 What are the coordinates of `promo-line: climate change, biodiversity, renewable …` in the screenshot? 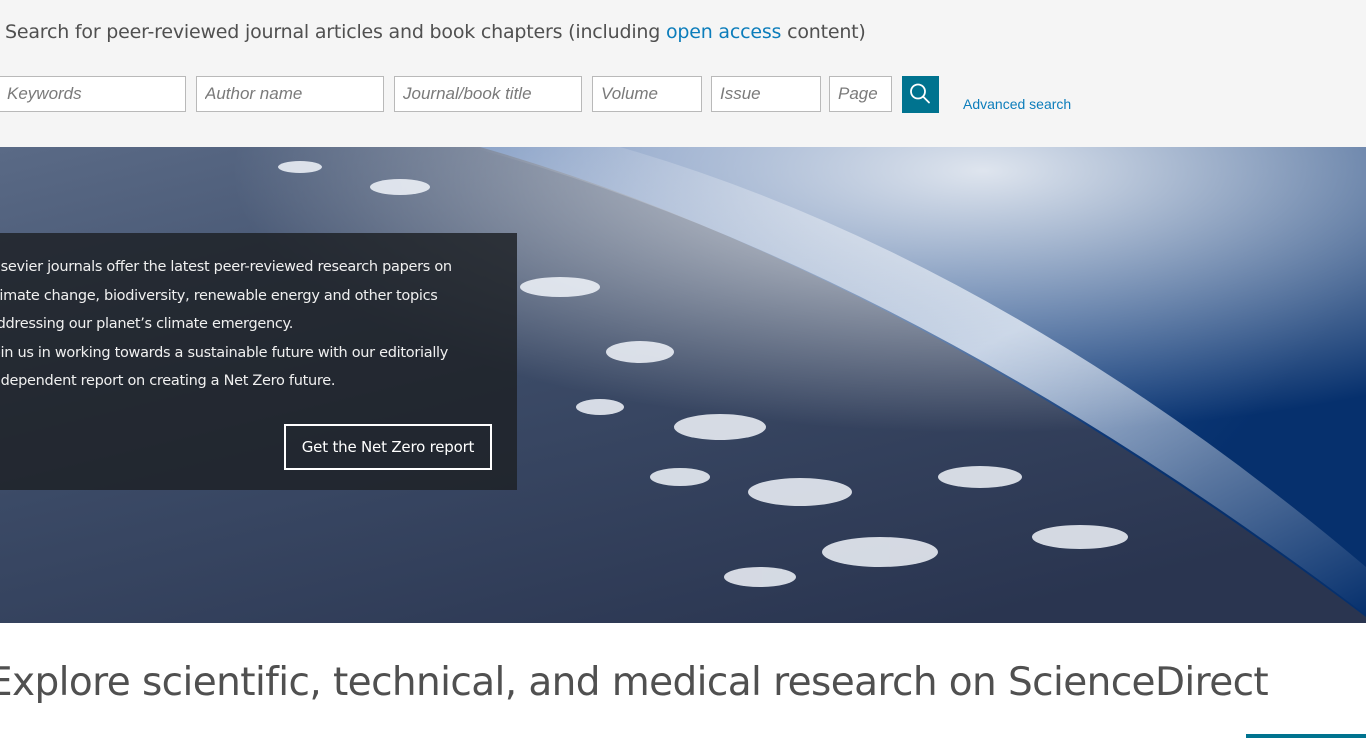 It's located at (219, 295).